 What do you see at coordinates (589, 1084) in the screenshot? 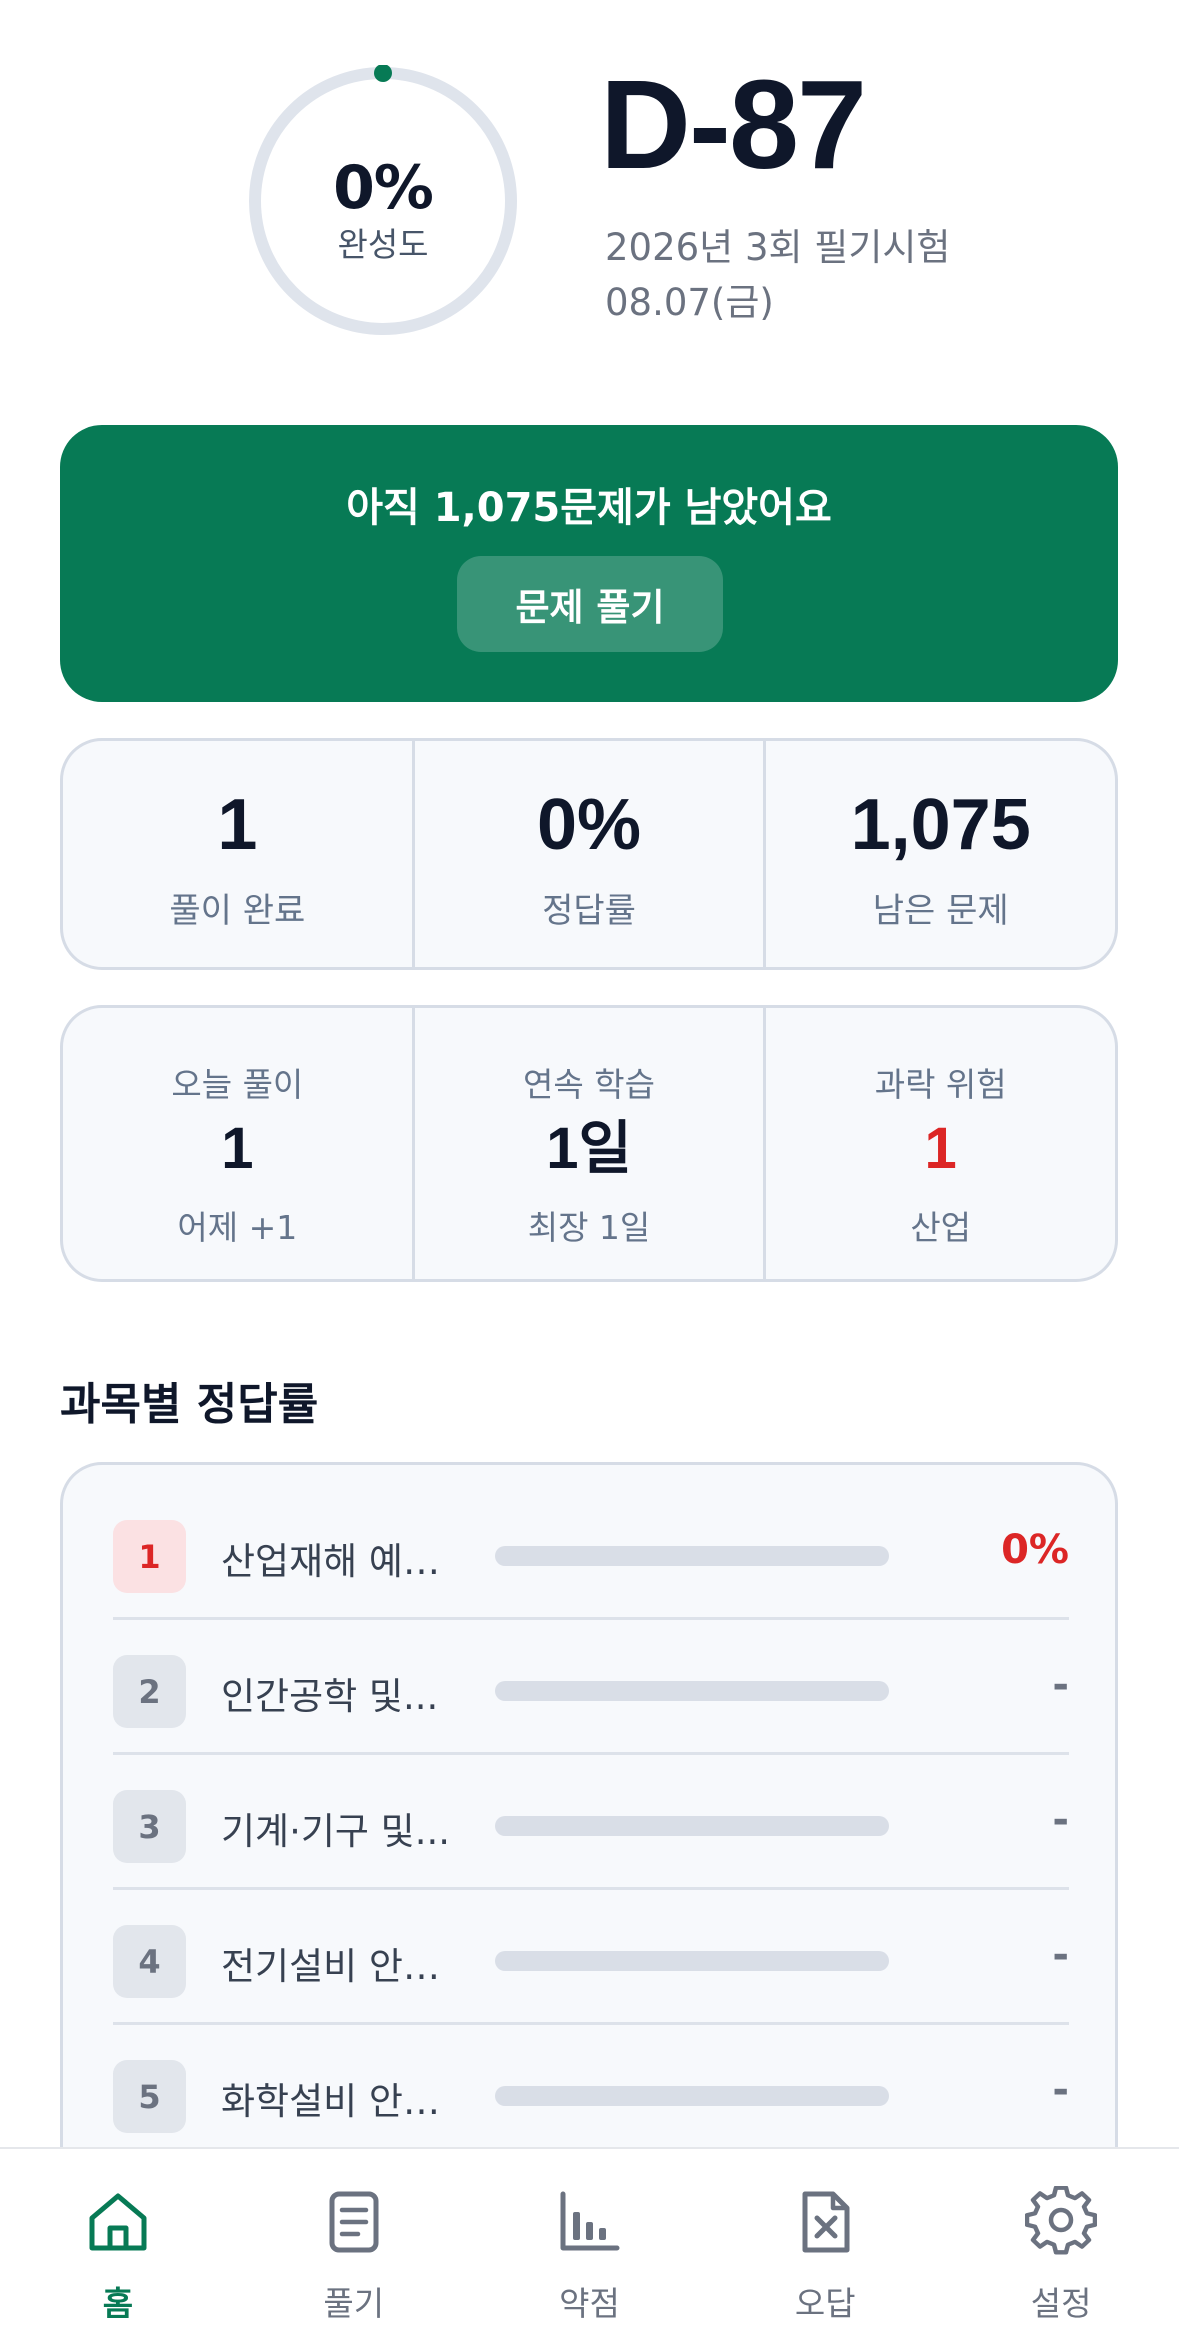
I see `daily-title: 연속 학습` at bounding box center [589, 1084].